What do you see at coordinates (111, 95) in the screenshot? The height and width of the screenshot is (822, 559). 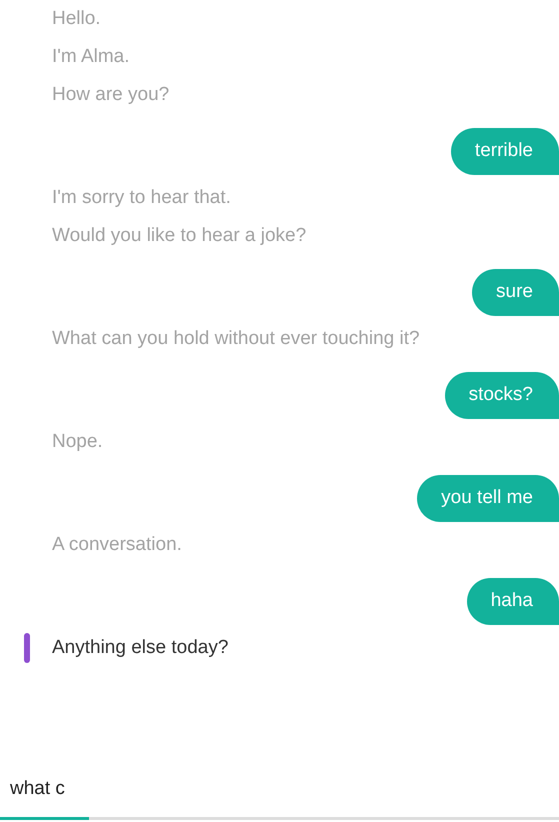 I see `bot-message: How are you?` at bounding box center [111, 95].